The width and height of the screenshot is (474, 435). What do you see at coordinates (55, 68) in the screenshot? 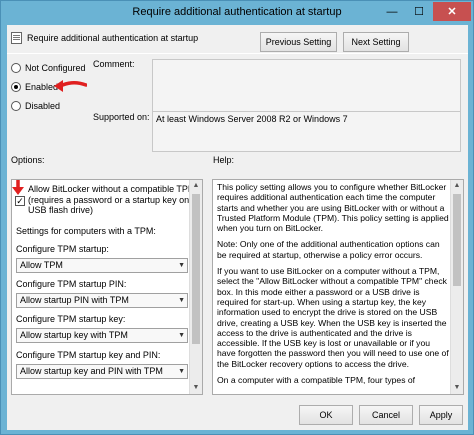
I see `radio-label: Not Configured` at bounding box center [55, 68].